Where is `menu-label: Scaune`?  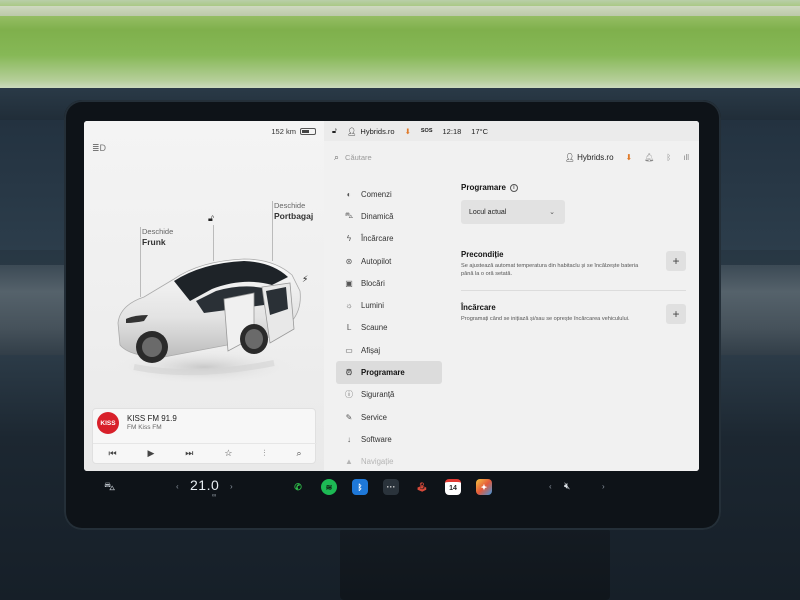 menu-label: Scaune is located at coordinates (374, 328).